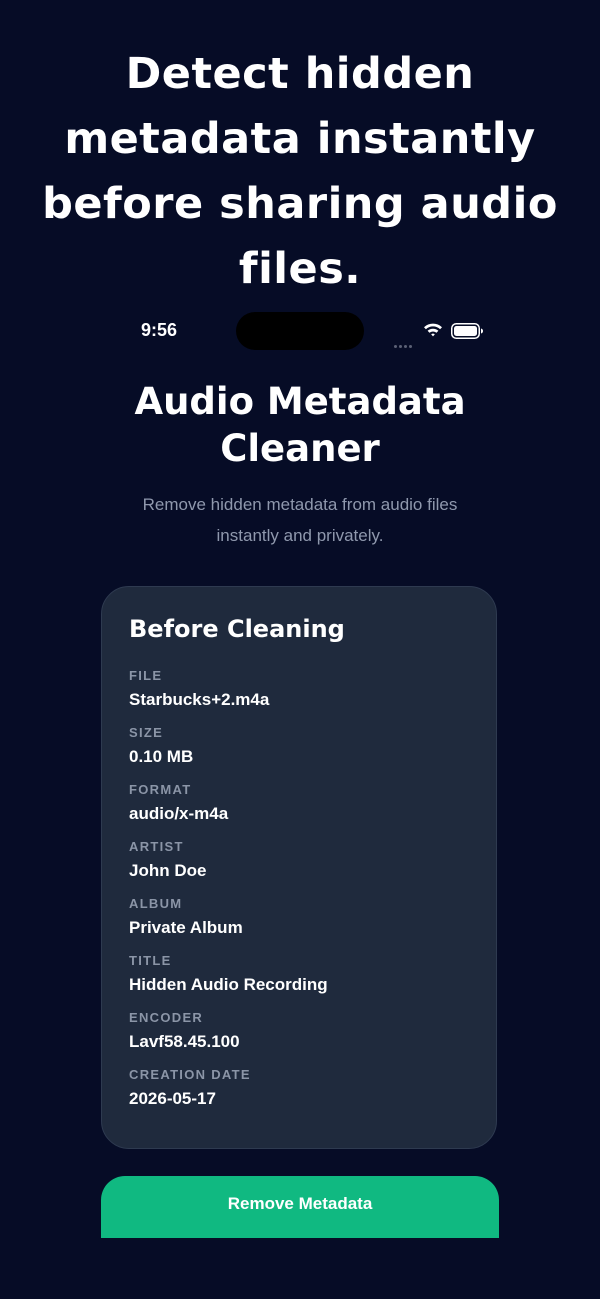  I want to click on metadata-label: TITLE, so click(150, 960).